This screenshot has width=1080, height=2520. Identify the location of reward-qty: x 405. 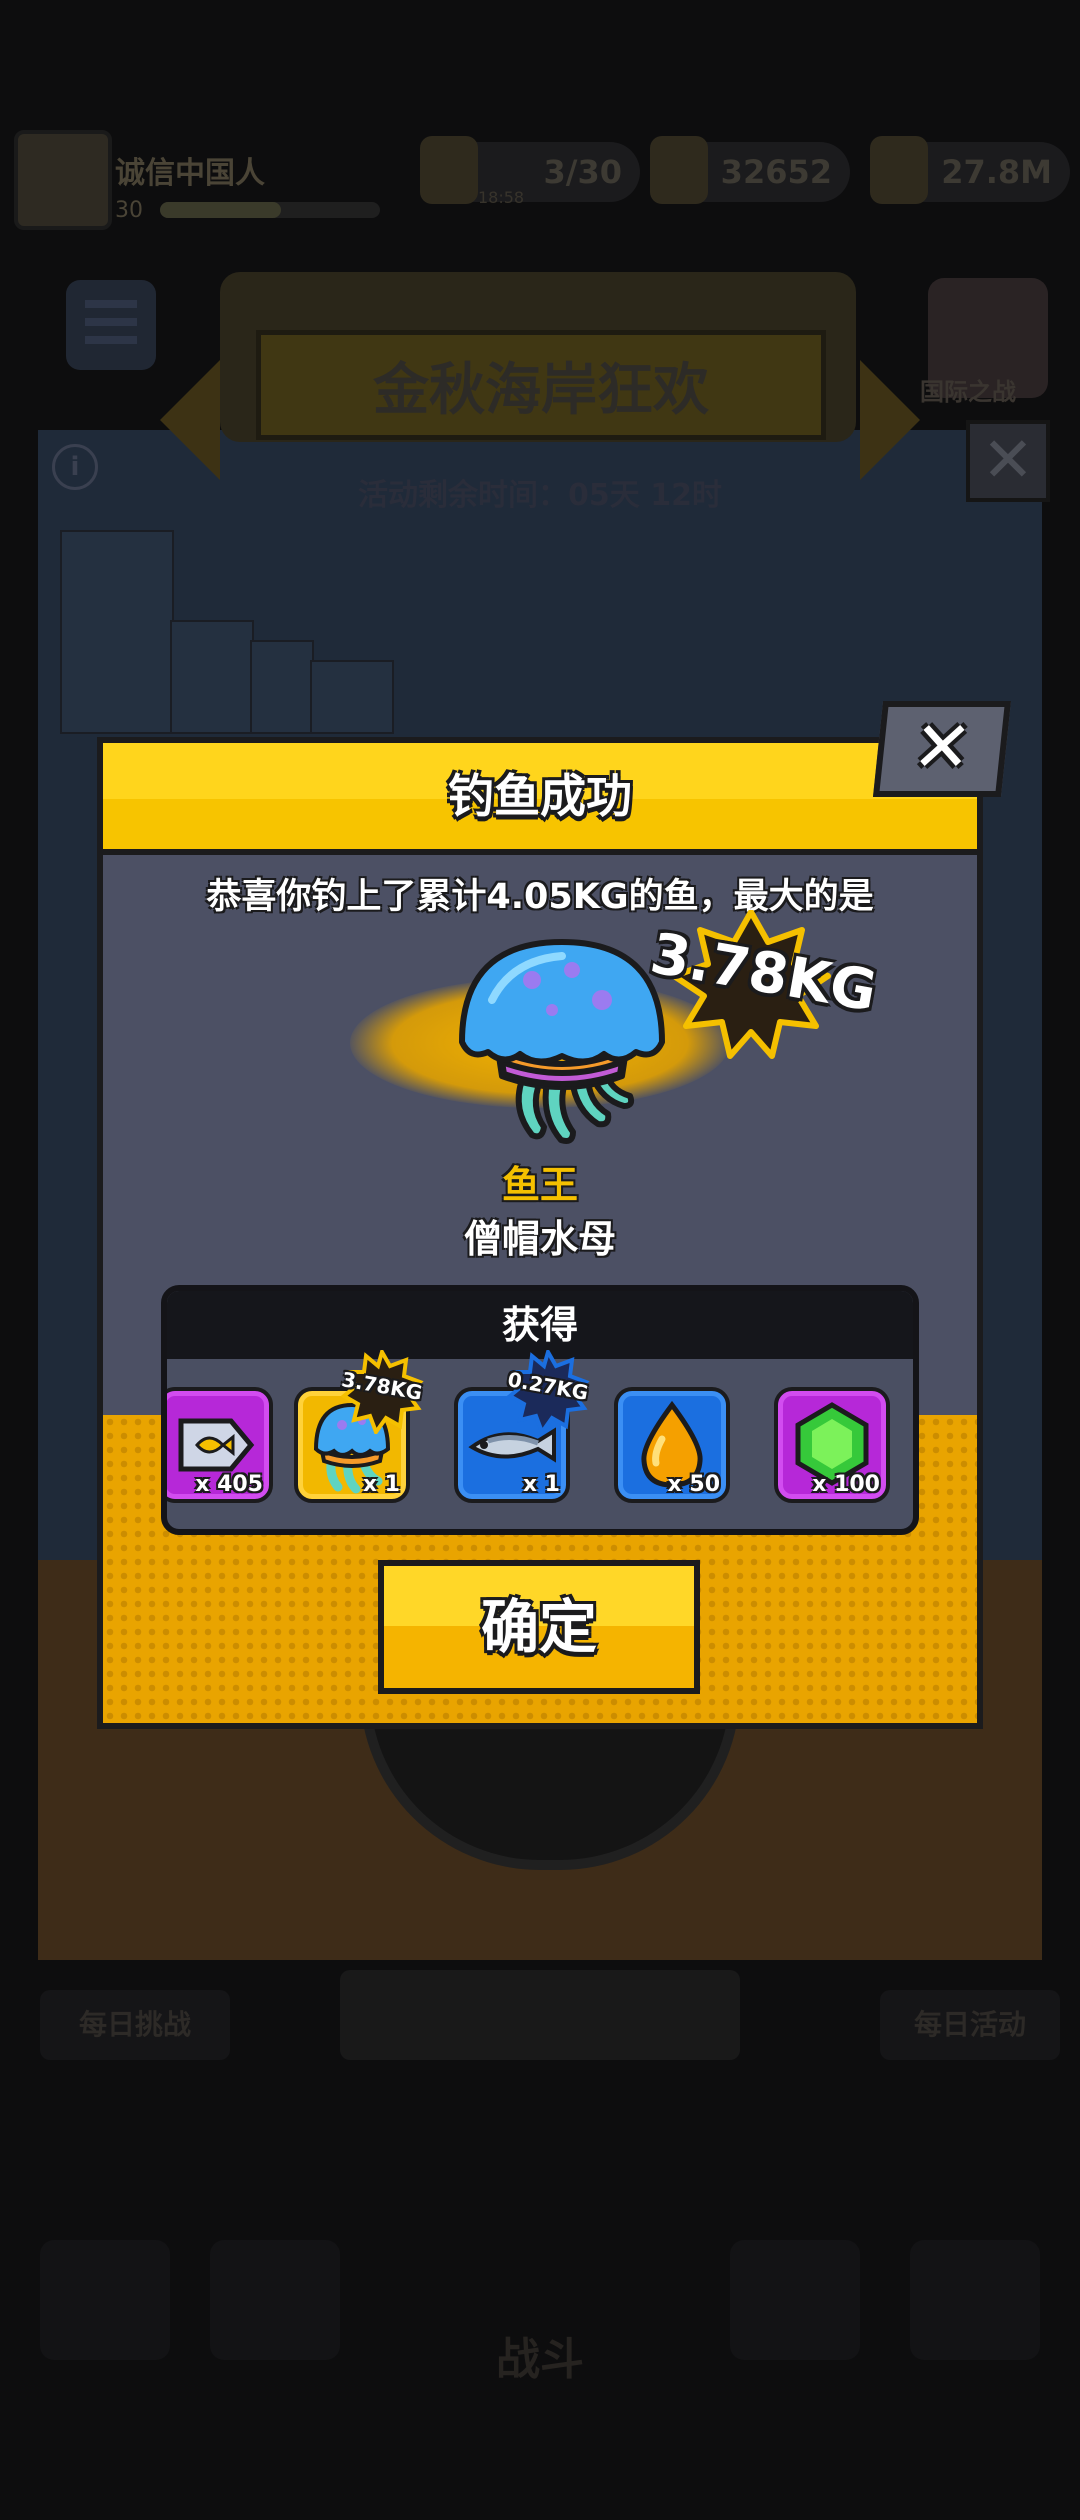
(229, 1484).